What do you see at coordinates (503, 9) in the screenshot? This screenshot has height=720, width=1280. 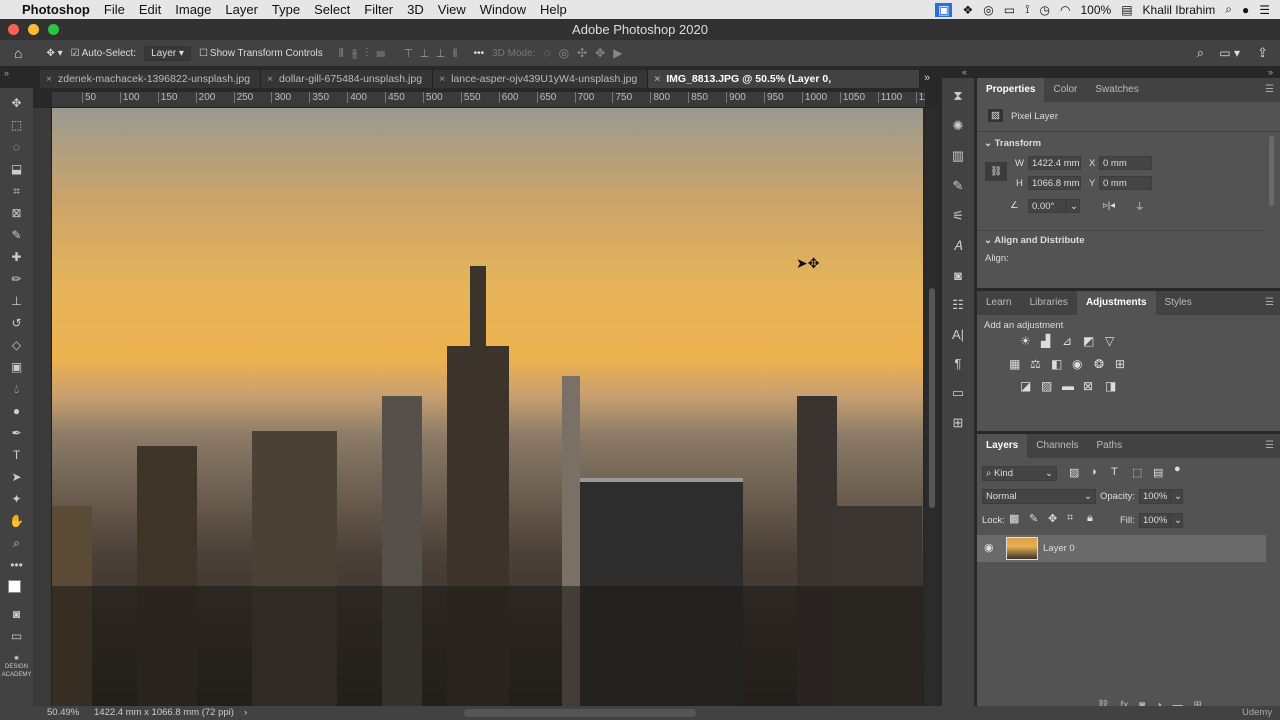 I see `menu-window: Window` at bounding box center [503, 9].